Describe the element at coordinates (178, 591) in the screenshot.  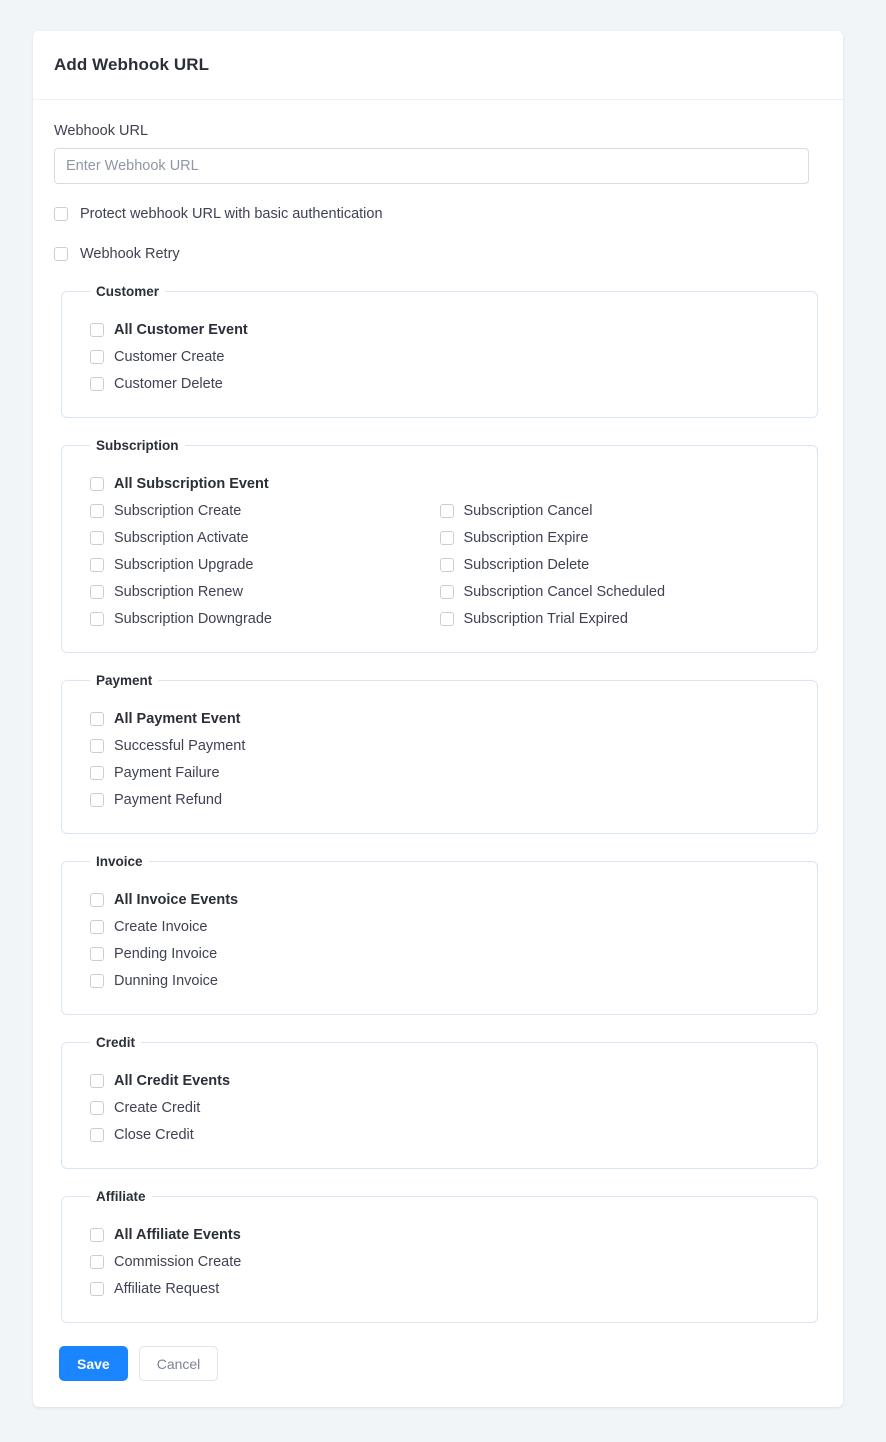
I see `event-label: Subscription Renew` at that location.